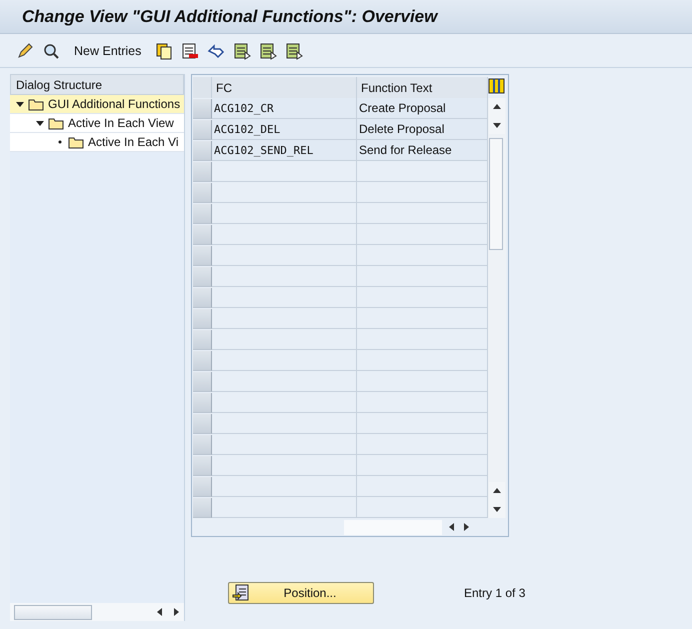 The height and width of the screenshot is (629, 692). I want to click on bullet-icon, so click(60, 142).